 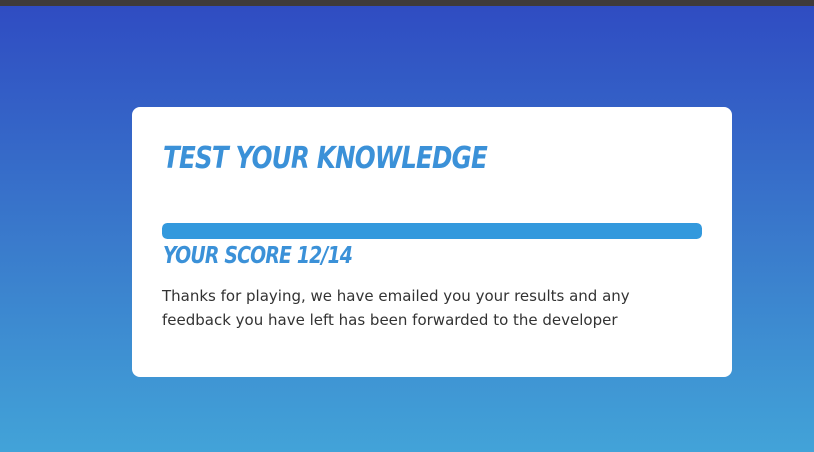 I want to click on window-top-bar, so click(x=407, y=3).